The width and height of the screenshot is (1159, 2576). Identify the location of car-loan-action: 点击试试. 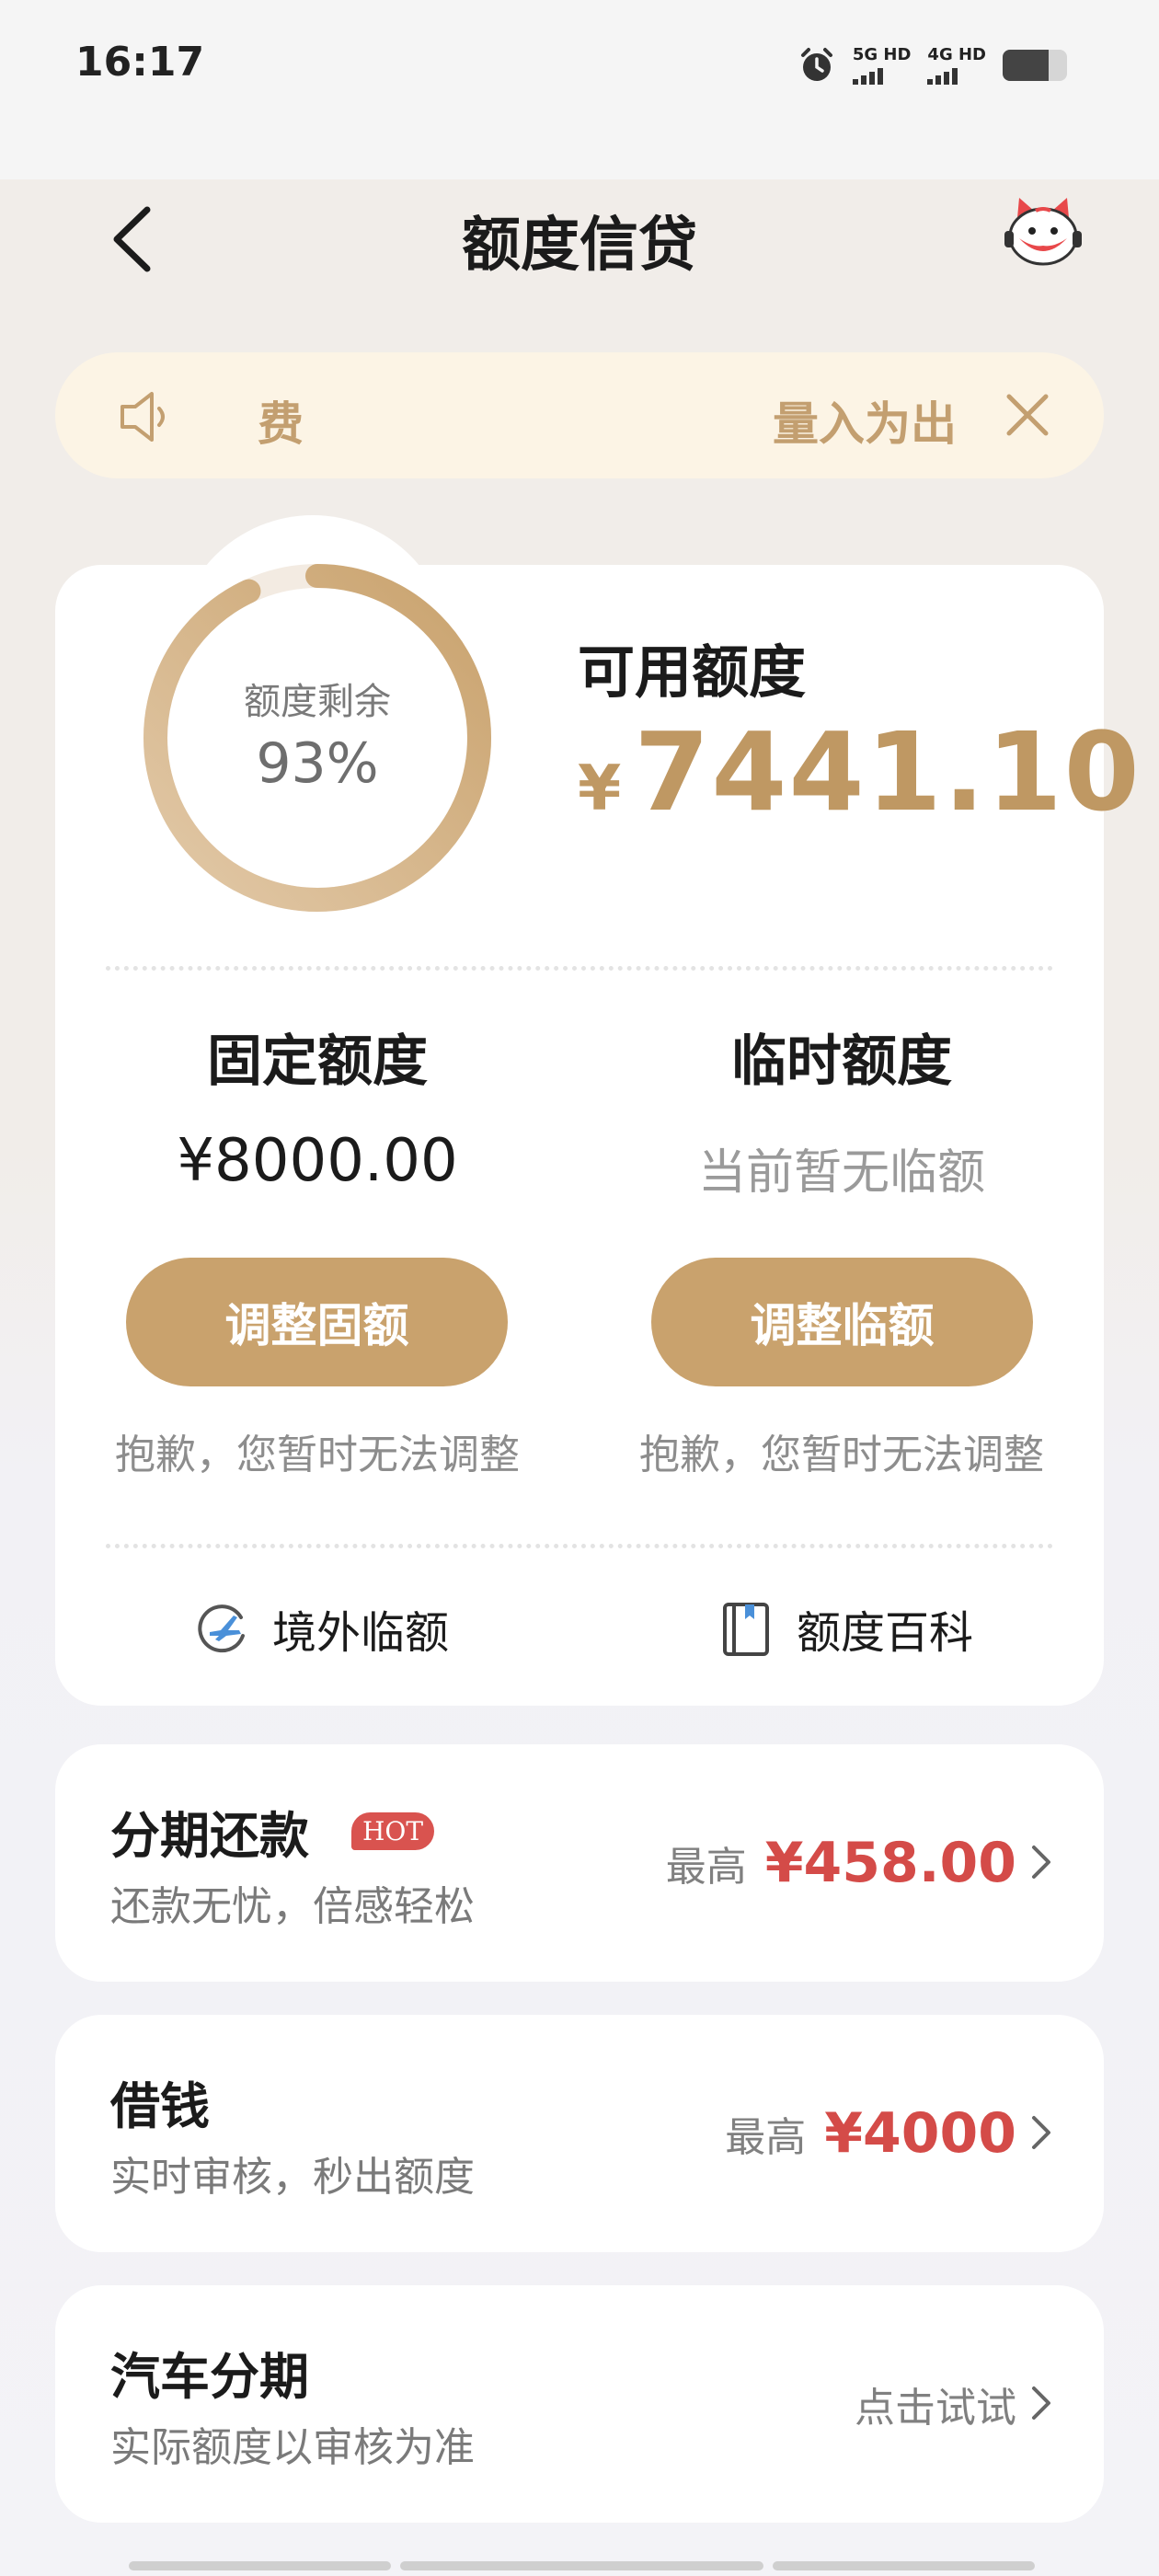
(935, 2404).